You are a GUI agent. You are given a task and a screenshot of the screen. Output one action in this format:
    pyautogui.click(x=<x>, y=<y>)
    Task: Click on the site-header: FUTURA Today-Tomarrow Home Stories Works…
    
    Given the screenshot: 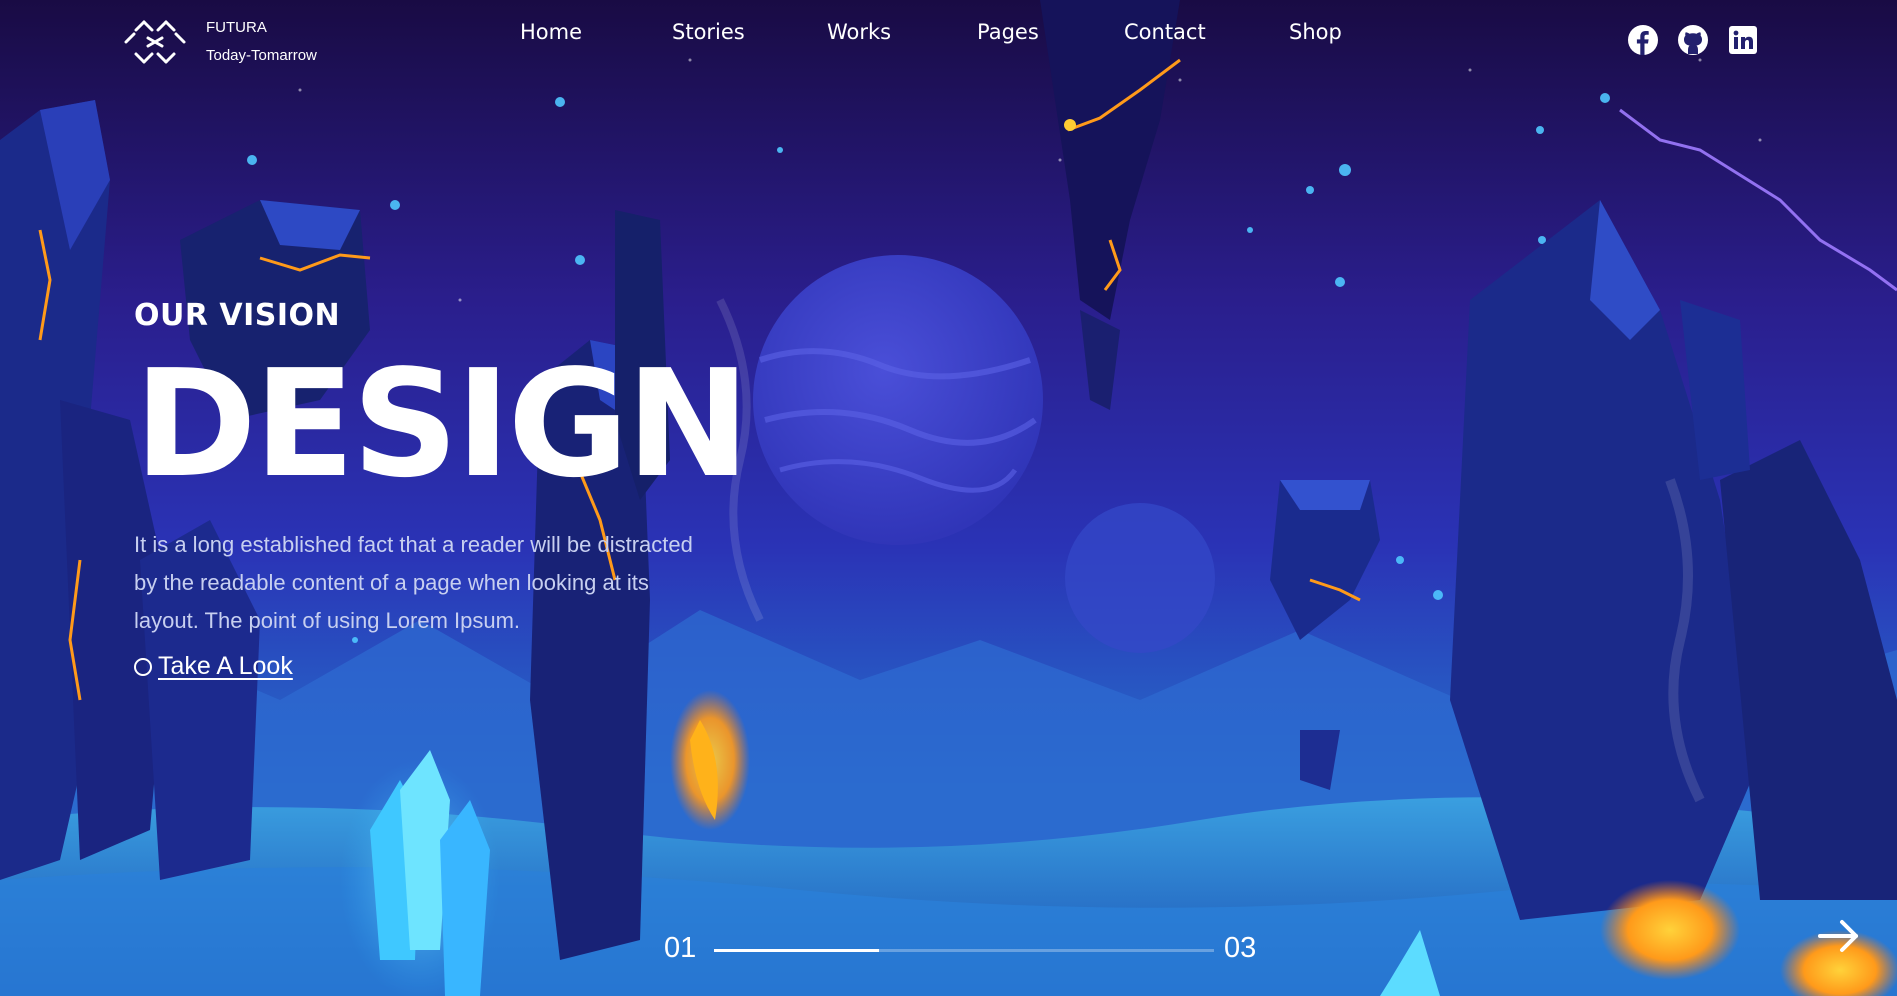 What is the action you would take?
    pyautogui.click(x=948, y=40)
    